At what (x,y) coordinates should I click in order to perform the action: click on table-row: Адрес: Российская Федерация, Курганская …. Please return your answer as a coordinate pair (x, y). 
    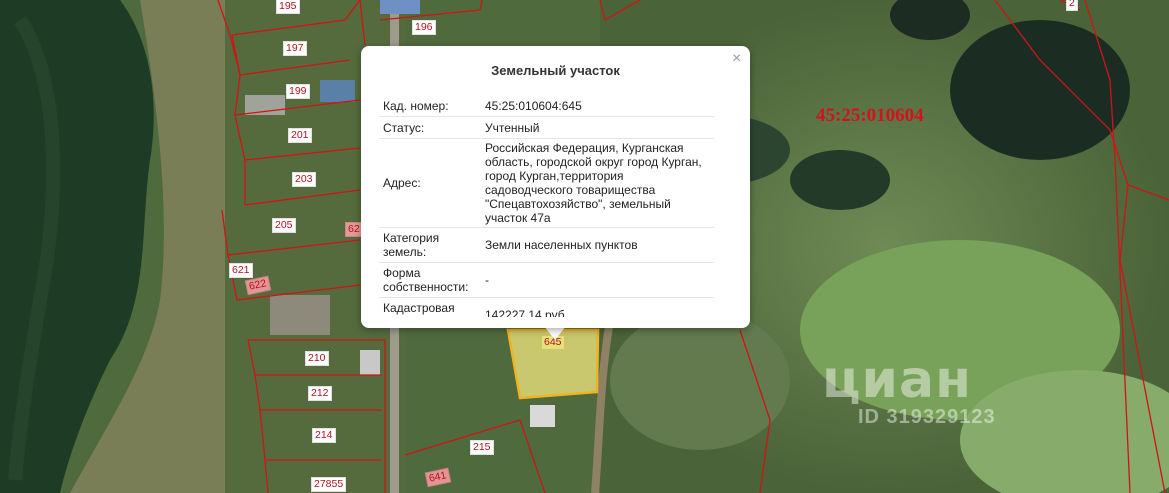
    Looking at the image, I should click on (546, 183).